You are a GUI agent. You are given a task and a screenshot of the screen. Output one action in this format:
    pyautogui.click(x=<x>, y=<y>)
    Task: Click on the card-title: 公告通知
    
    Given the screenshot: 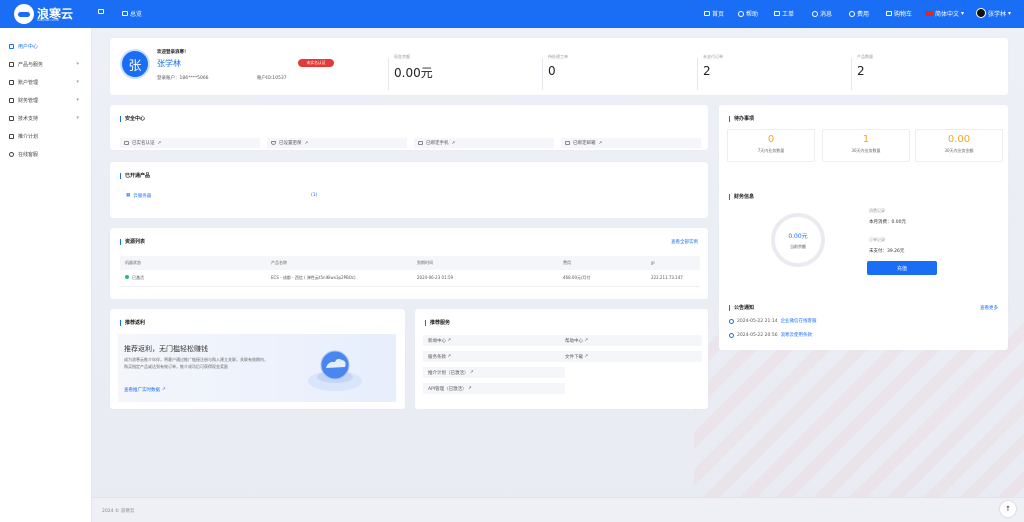 What is the action you would take?
    pyautogui.click(x=741, y=308)
    